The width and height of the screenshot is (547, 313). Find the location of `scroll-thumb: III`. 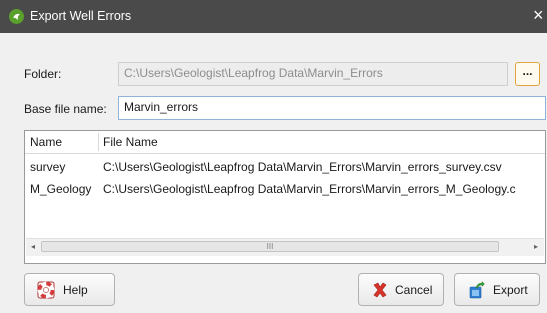

scroll-thumb: III is located at coordinates (270, 246).